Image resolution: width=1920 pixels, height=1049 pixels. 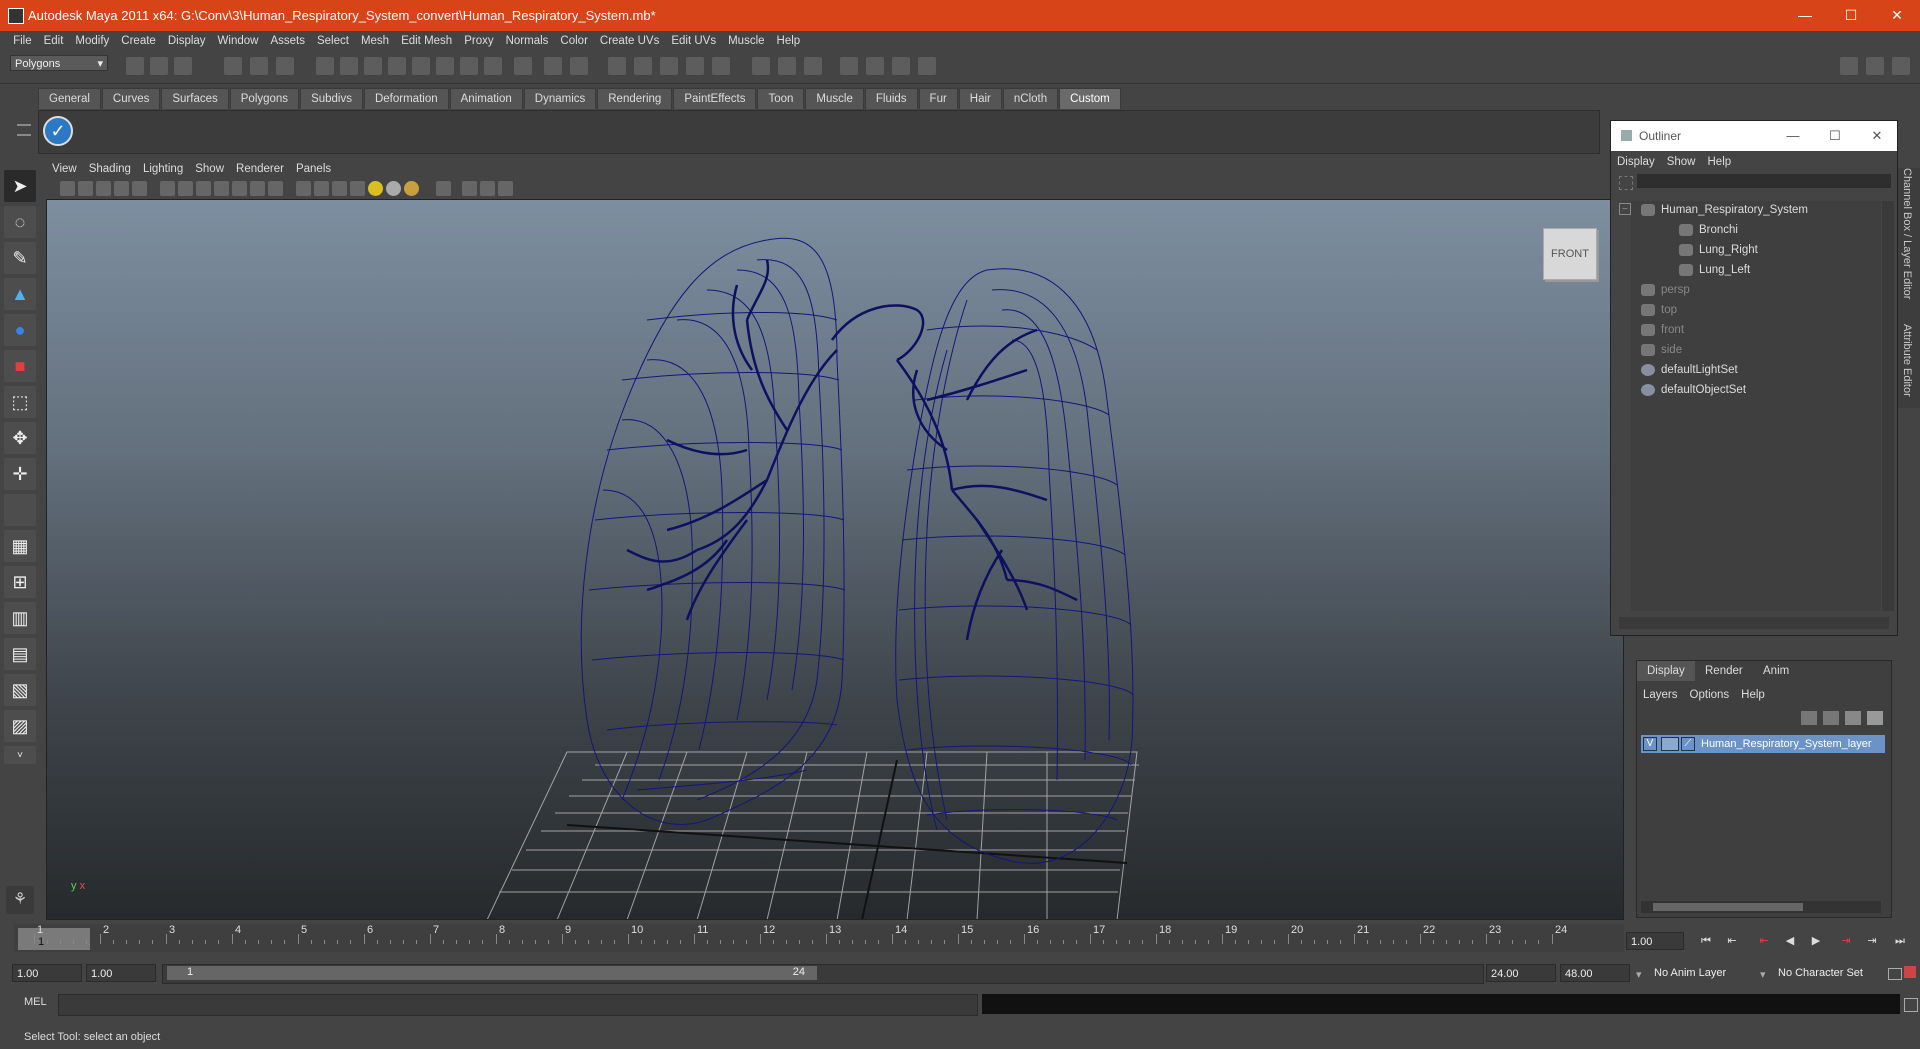 I want to click on shelf-tab-surfaces: Surfaces, so click(x=195, y=98).